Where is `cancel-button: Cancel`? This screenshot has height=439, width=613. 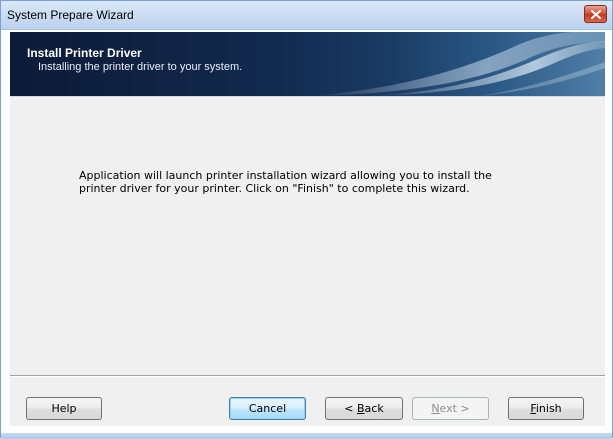
cancel-button: Cancel is located at coordinates (267, 408).